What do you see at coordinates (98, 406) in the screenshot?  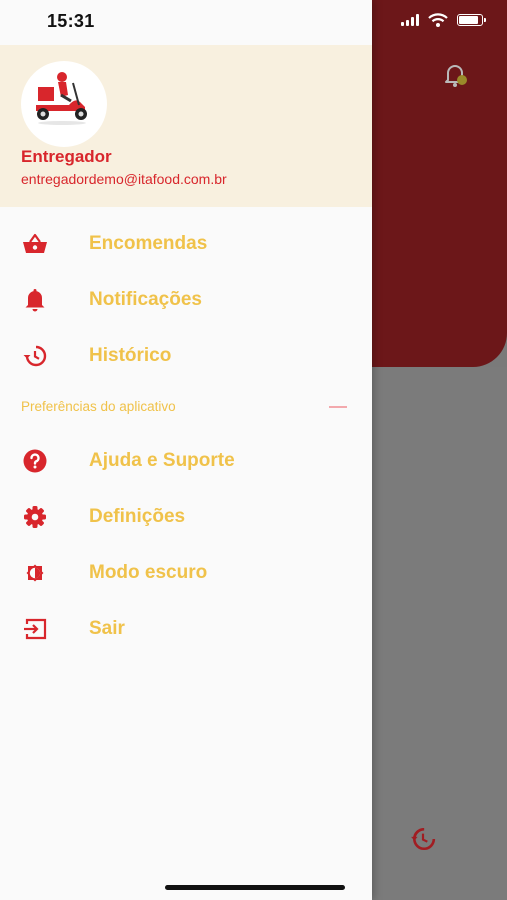 I see `preferences-section-label: Preferências do aplicativo` at bounding box center [98, 406].